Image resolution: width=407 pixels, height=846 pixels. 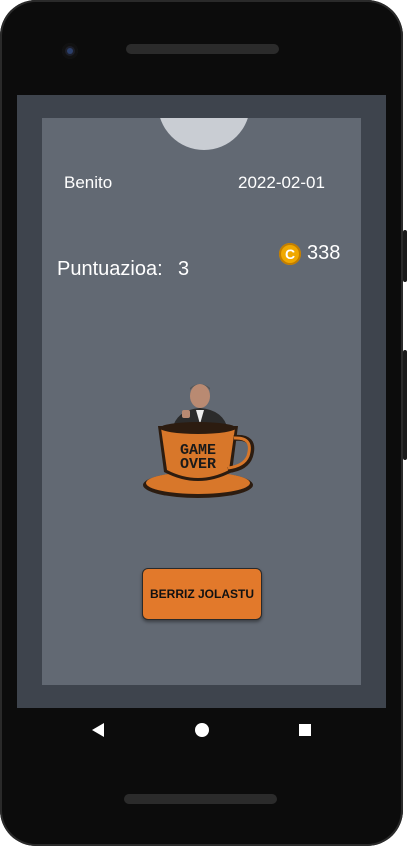 What do you see at coordinates (70, 51) in the screenshot?
I see `front-camera` at bounding box center [70, 51].